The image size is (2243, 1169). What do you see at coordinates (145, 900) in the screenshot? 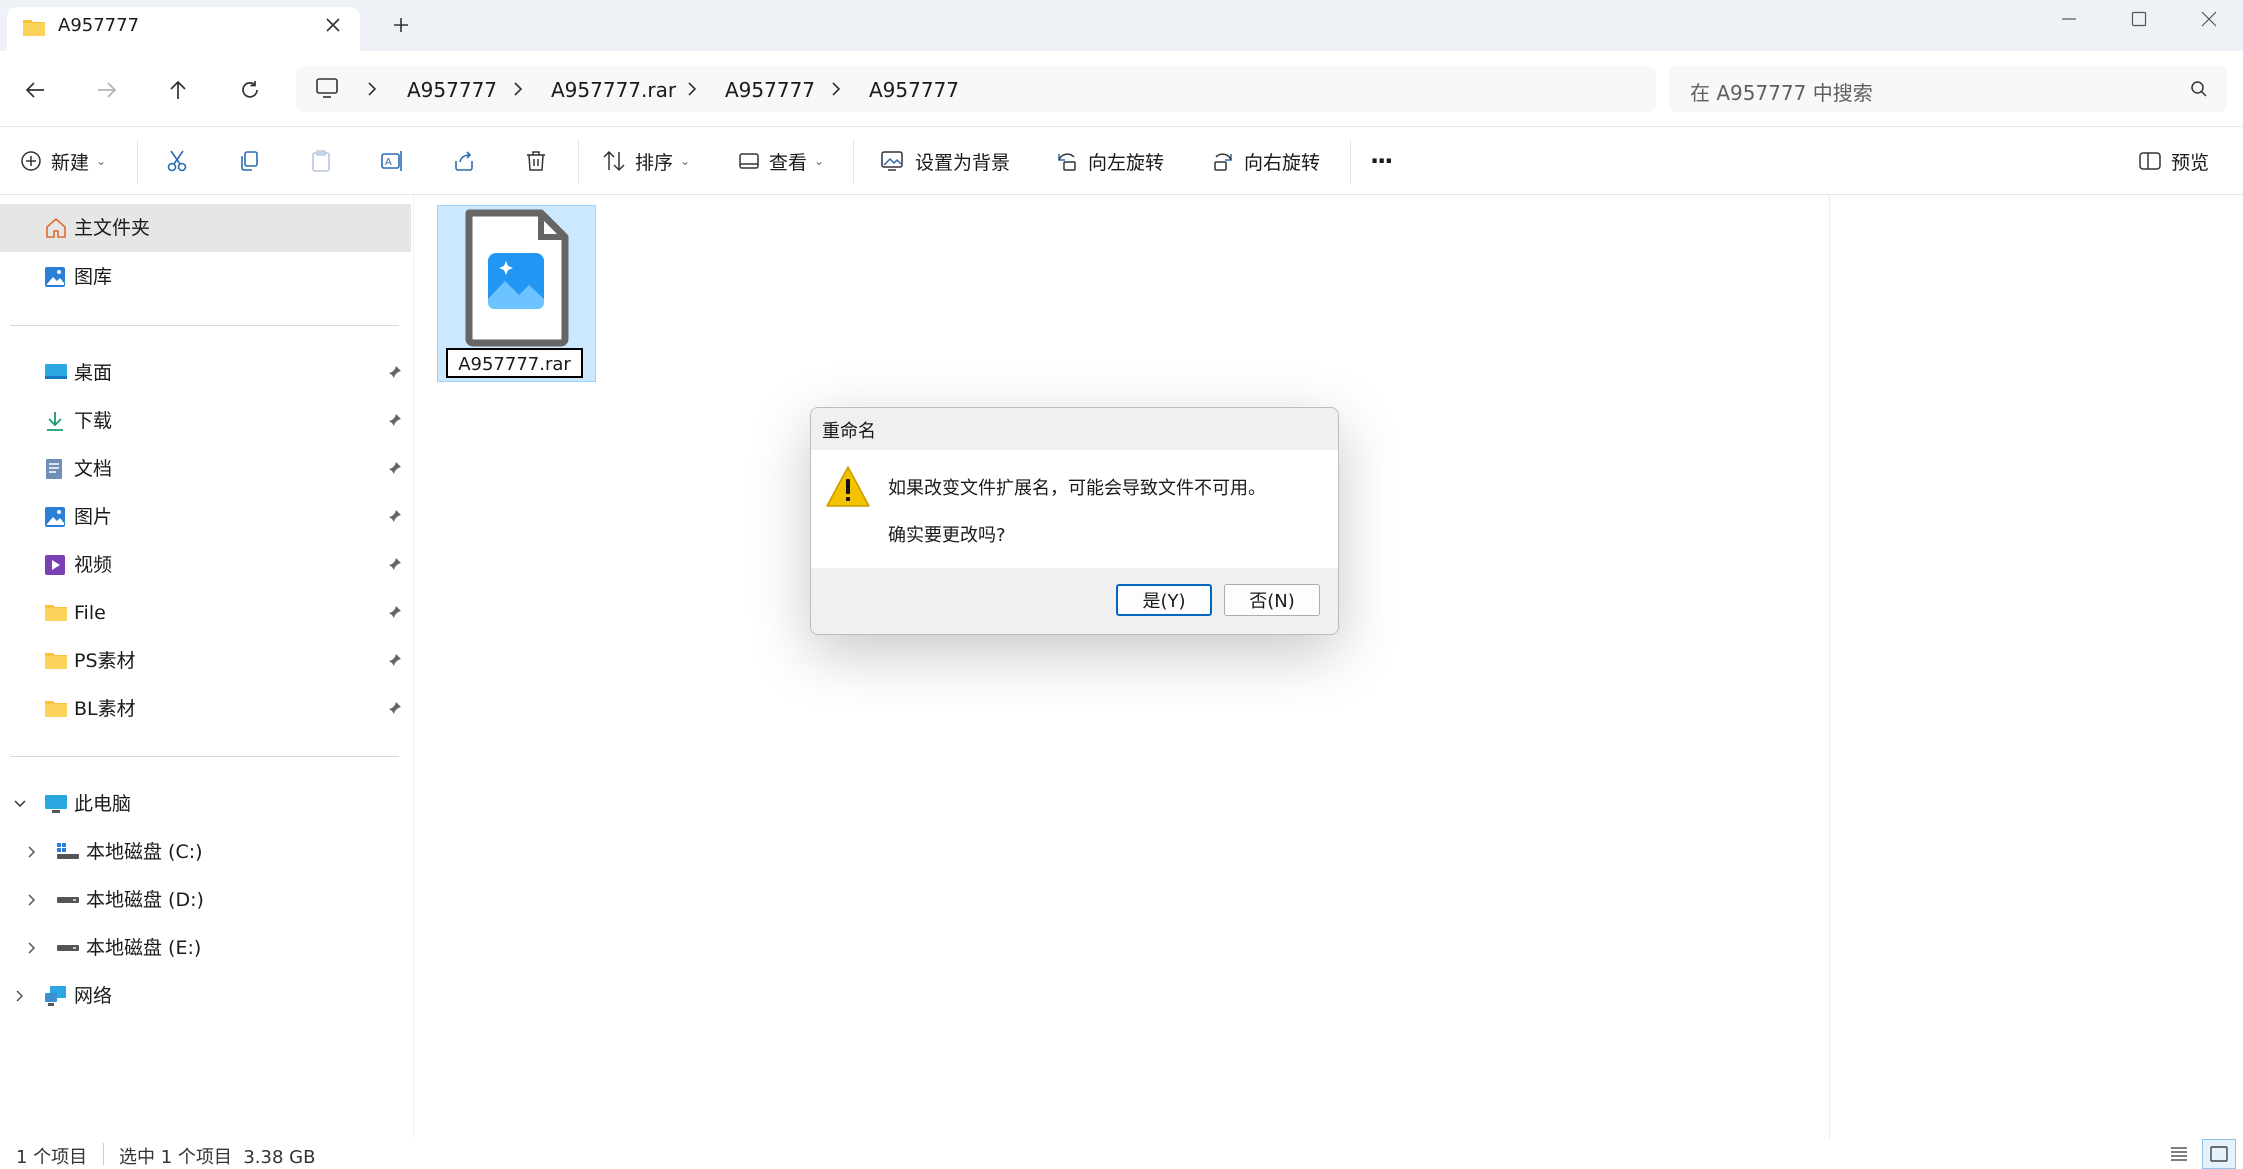
I see `sidebar-item-label: 本地磁盘 (D:)` at bounding box center [145, 900].